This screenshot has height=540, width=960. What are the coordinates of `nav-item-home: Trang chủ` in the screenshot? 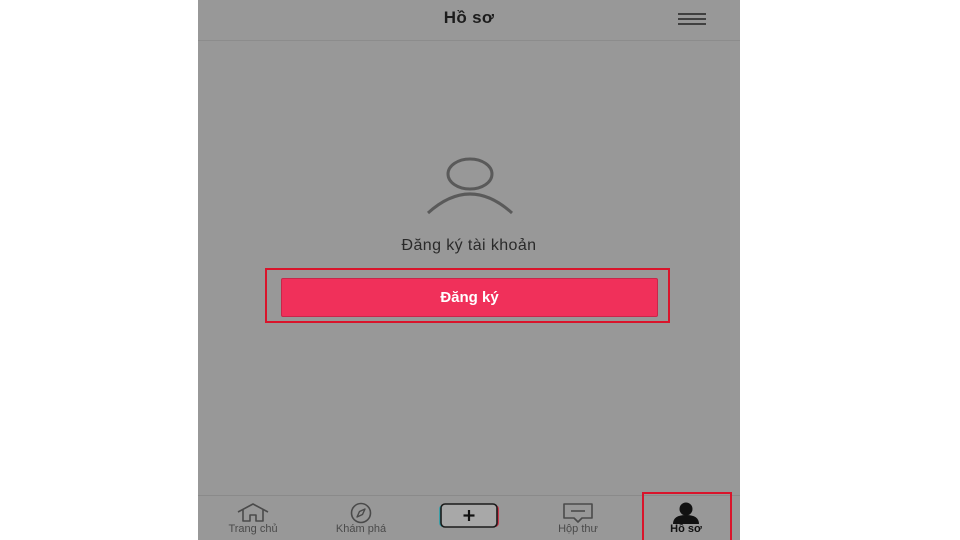 It's located at (253, 518).